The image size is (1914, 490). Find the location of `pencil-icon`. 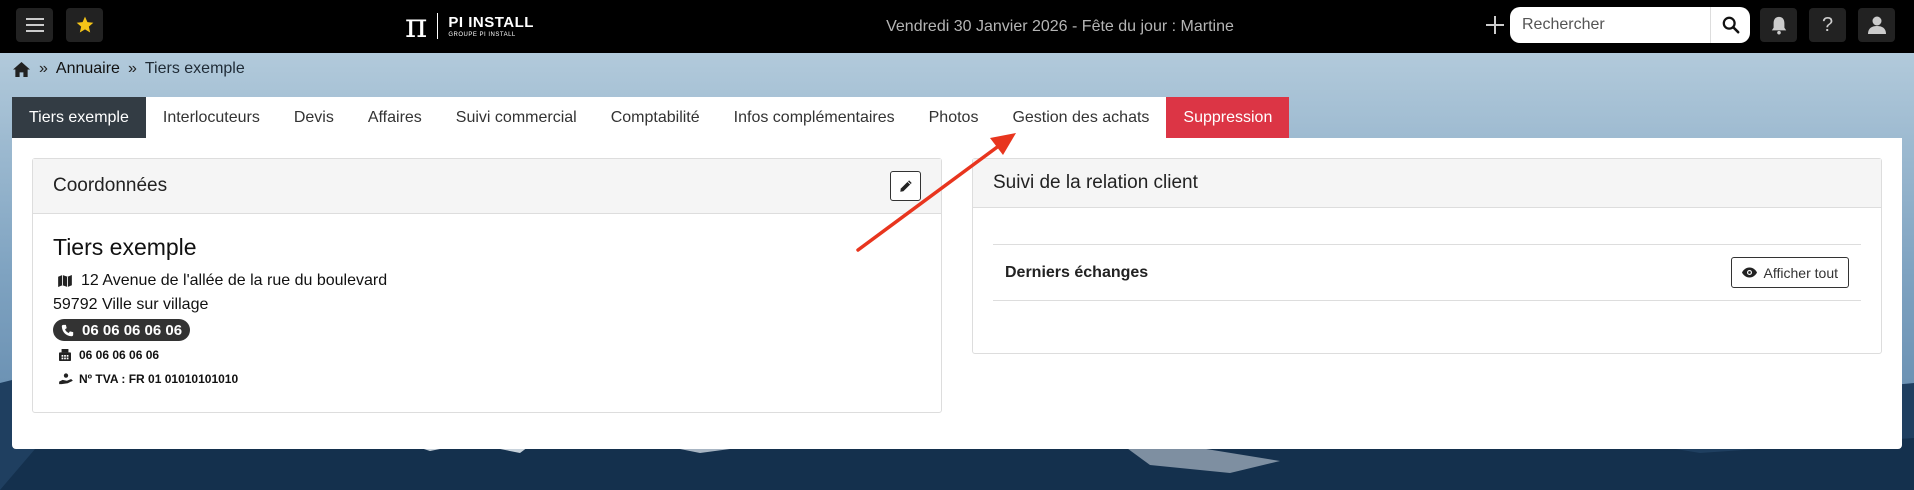

pencil-icon is located at coordinates (905, 186).